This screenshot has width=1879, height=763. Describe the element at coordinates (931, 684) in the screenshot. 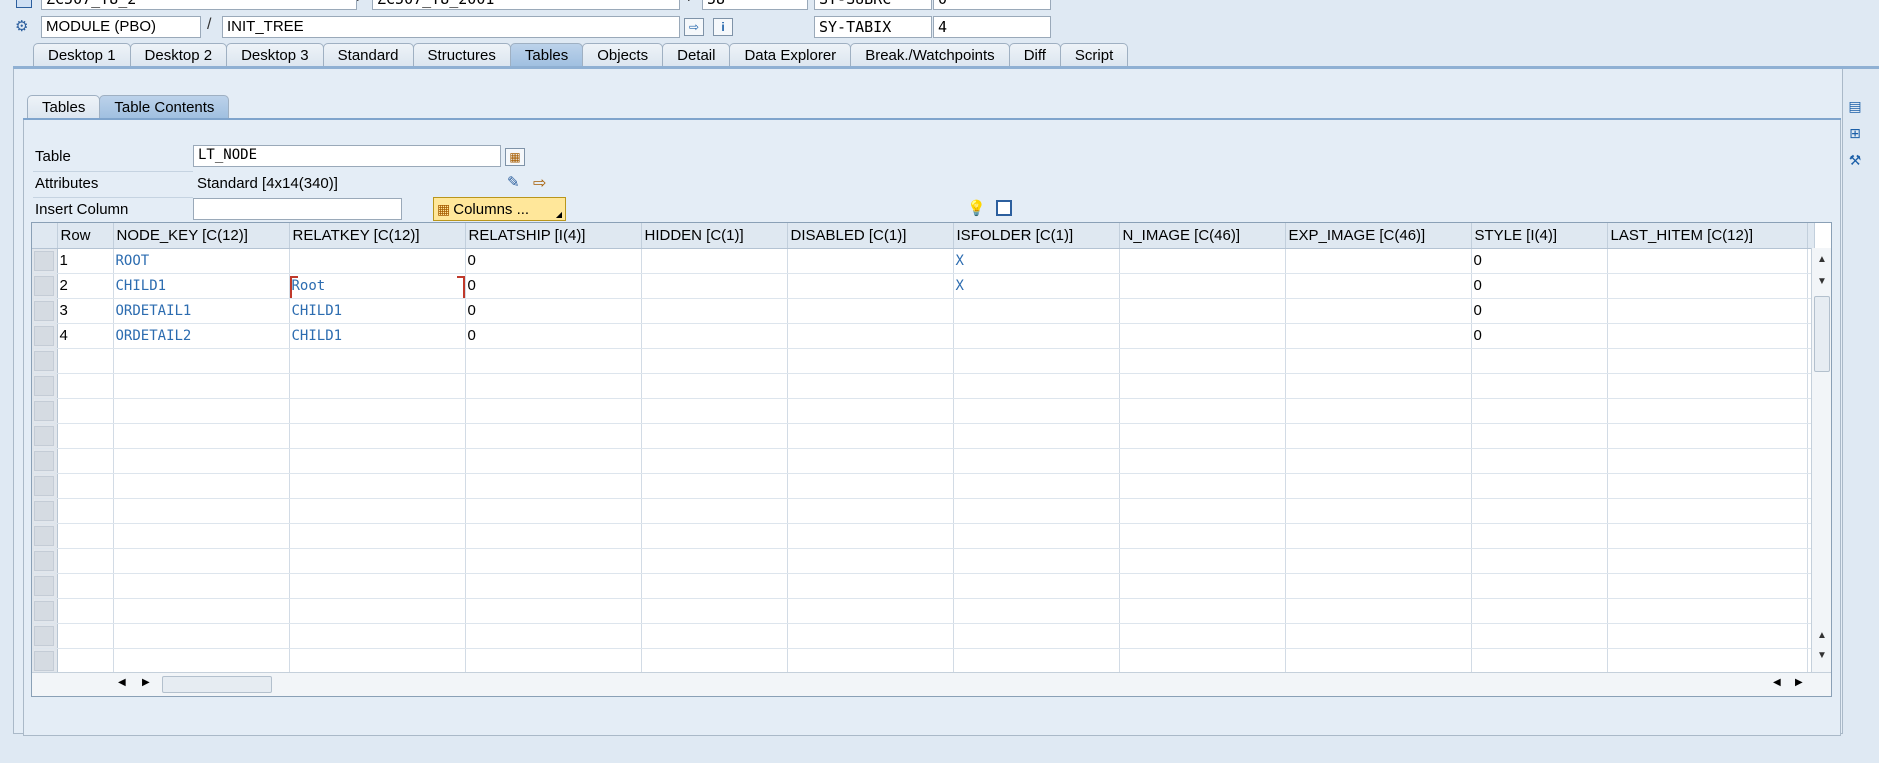

I see `horizontal-scrollbar: ◀ ▶ ◀ ▶` at that location.